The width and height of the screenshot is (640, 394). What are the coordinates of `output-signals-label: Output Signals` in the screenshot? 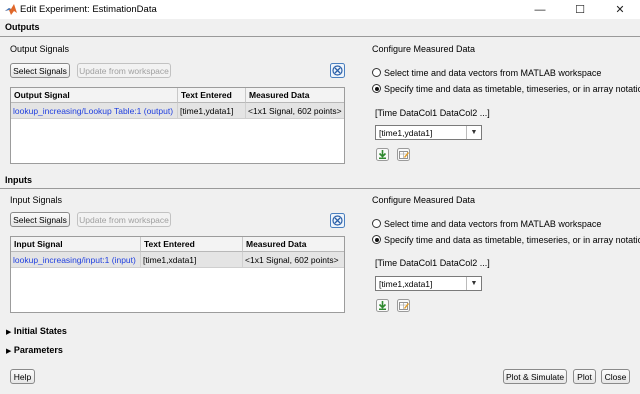 It's located at (40, 49).